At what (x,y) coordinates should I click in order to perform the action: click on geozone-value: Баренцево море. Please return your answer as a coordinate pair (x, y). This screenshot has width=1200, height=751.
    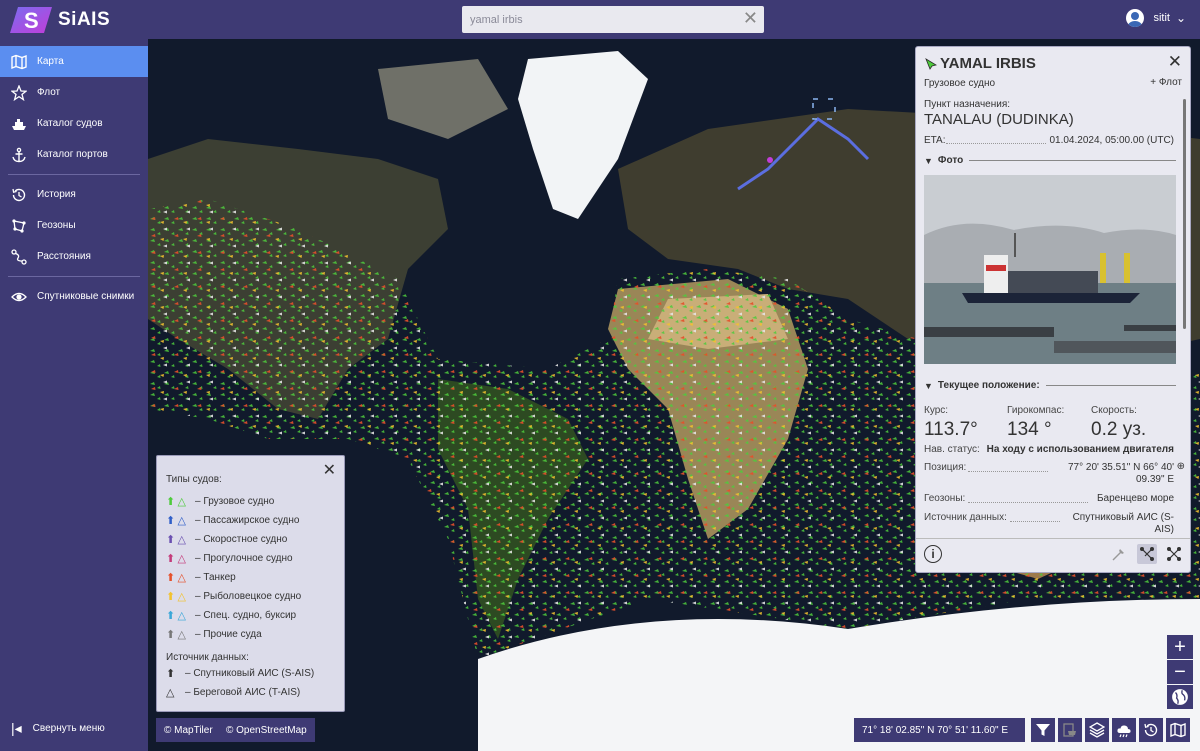
    Looking at the image, I should click on (1135, 498).